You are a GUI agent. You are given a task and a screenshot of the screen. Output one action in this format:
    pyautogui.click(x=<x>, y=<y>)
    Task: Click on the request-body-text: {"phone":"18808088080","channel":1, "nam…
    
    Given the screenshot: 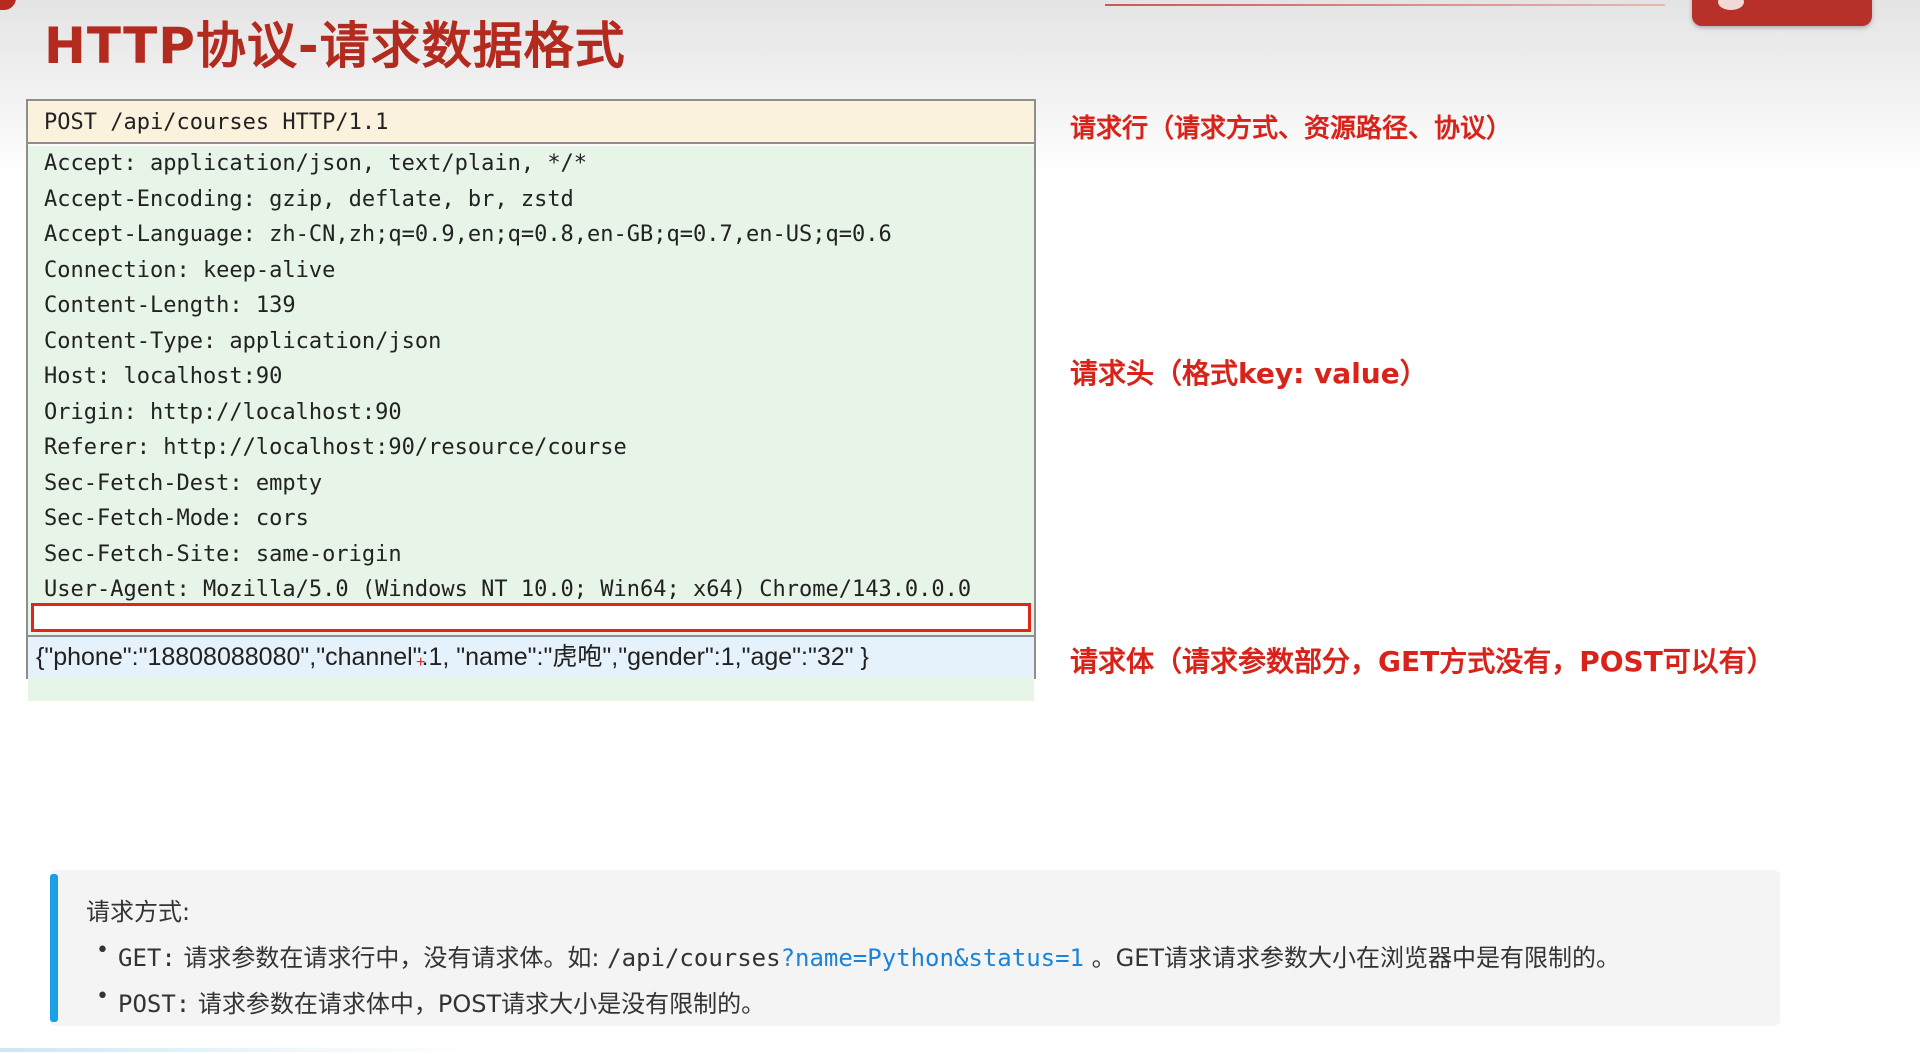 What is the action you would take?
    pyautogui.click(x=452, y=657)
    